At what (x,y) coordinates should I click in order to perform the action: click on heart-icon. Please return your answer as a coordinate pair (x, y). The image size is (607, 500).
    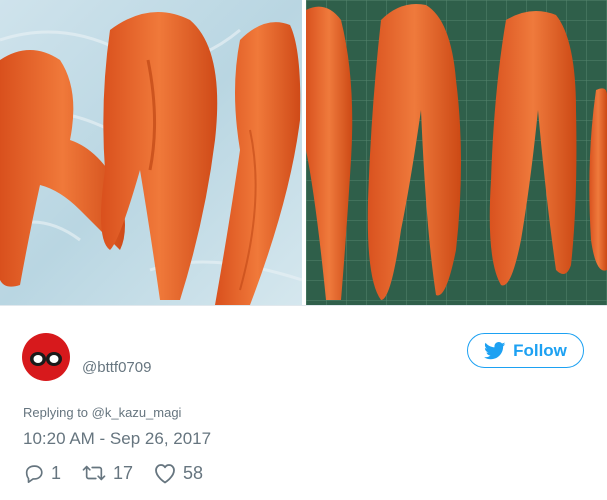
    Looking at the image, I should click on (165, 473).